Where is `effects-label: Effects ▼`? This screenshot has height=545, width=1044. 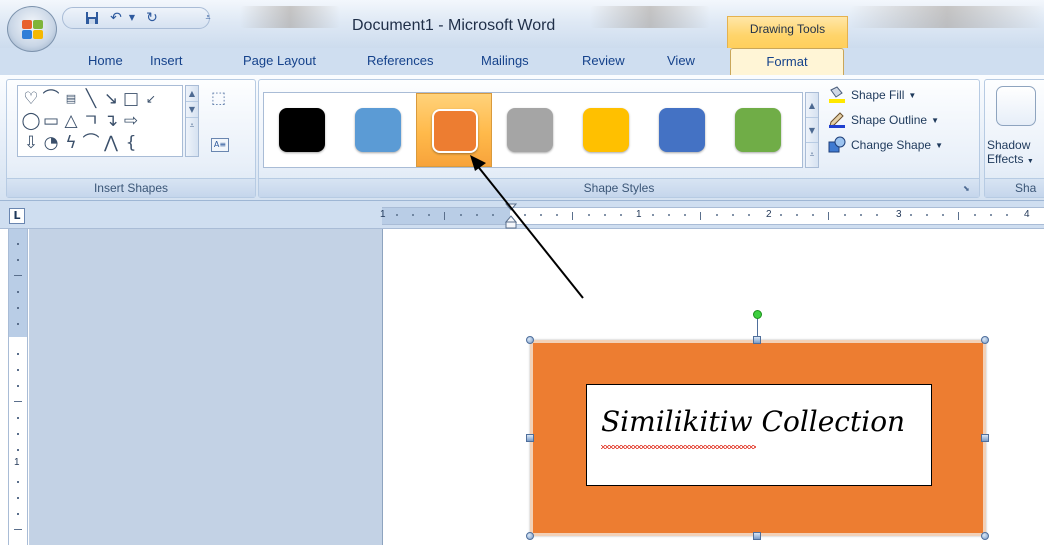
effects-label: Effects ▼ is located at coordinates (1010, 159).